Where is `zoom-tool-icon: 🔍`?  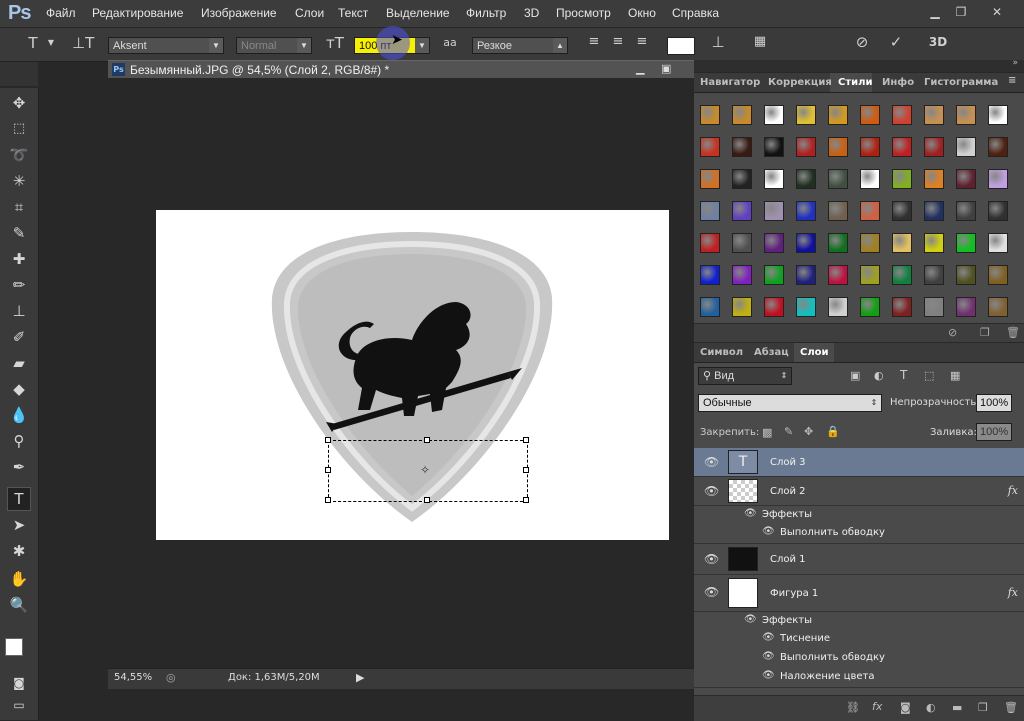 zoom-tool-icon: 🔍 is located at coordinates (19, 605).